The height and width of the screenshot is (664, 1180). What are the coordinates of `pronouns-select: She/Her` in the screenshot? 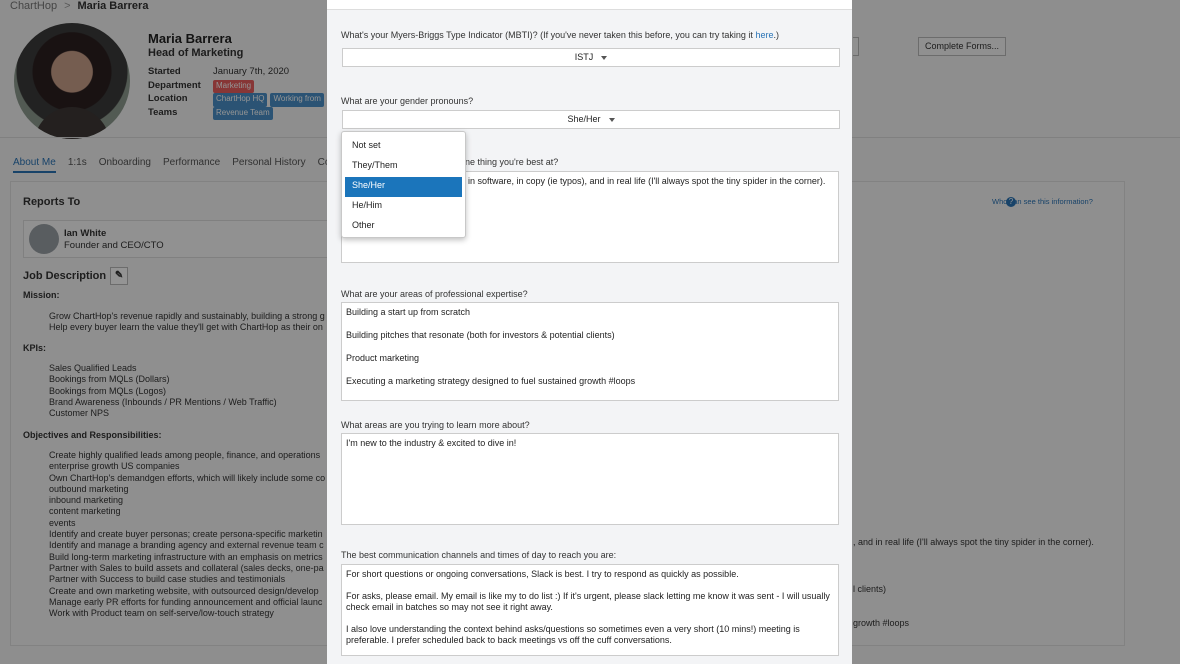 It's located at (591, 119).